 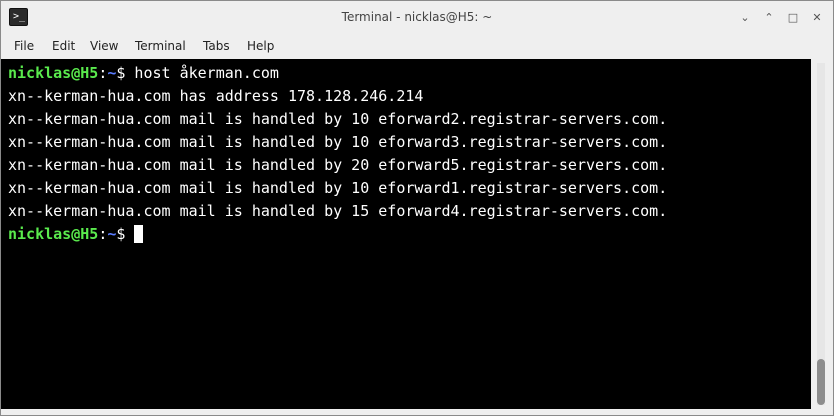 I want to click on scrollbar-track, so click(x=821, y=234).